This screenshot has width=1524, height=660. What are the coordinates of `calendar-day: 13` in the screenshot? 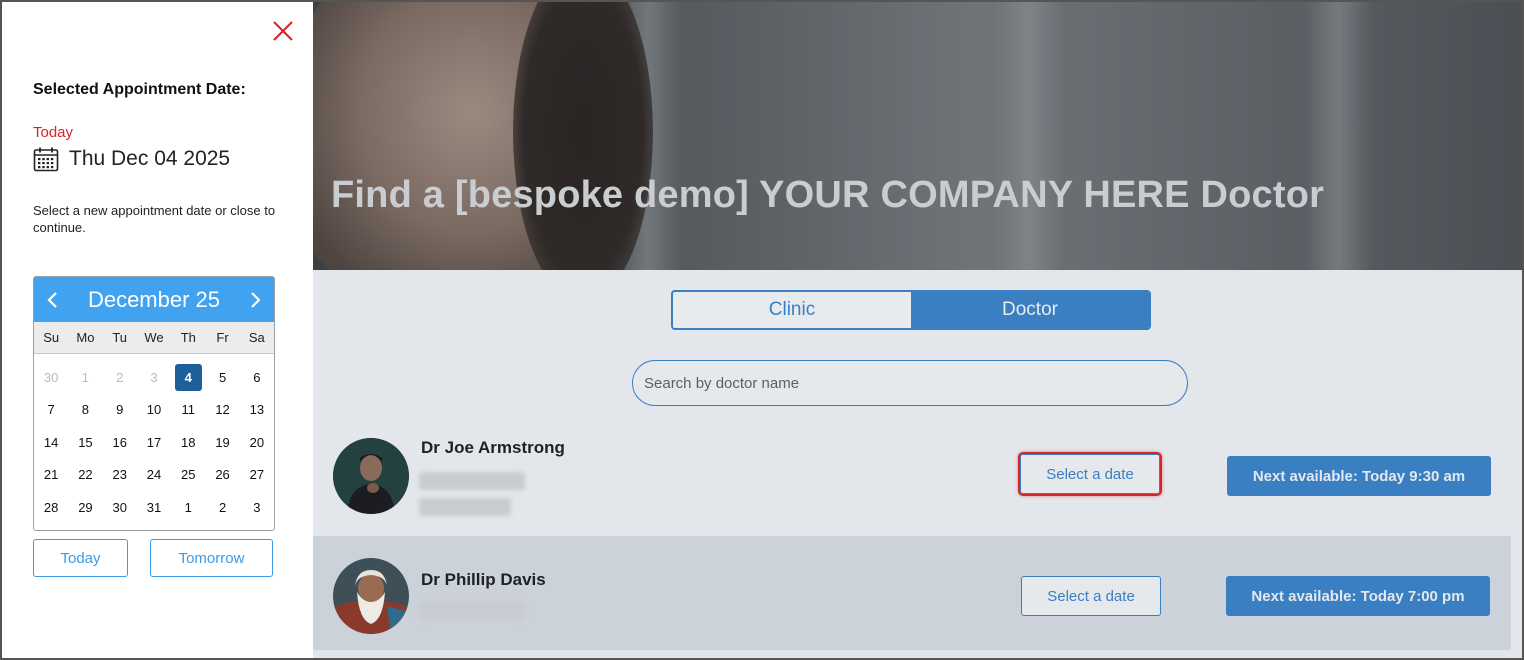 It's located at (257, 410).